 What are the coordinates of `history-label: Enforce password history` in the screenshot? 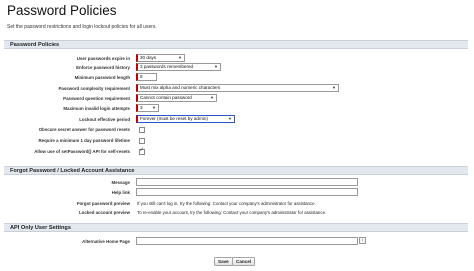 It's located at (103, 67).